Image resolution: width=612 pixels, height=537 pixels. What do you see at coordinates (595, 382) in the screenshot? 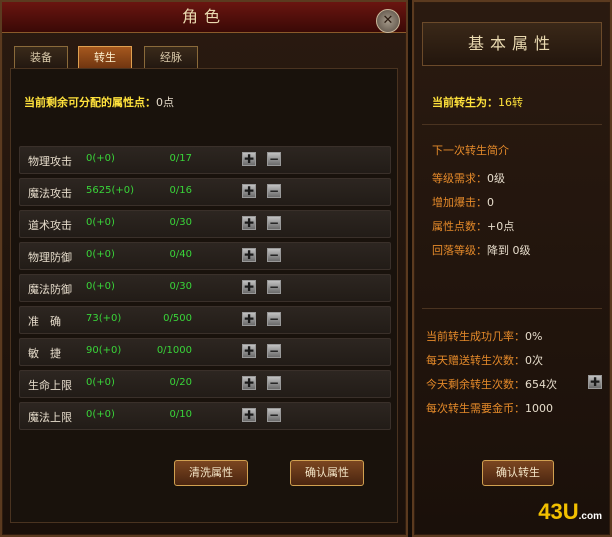
I see `add-rebirth-count-plus-icon: ✚` at bounding box center [595, 382].